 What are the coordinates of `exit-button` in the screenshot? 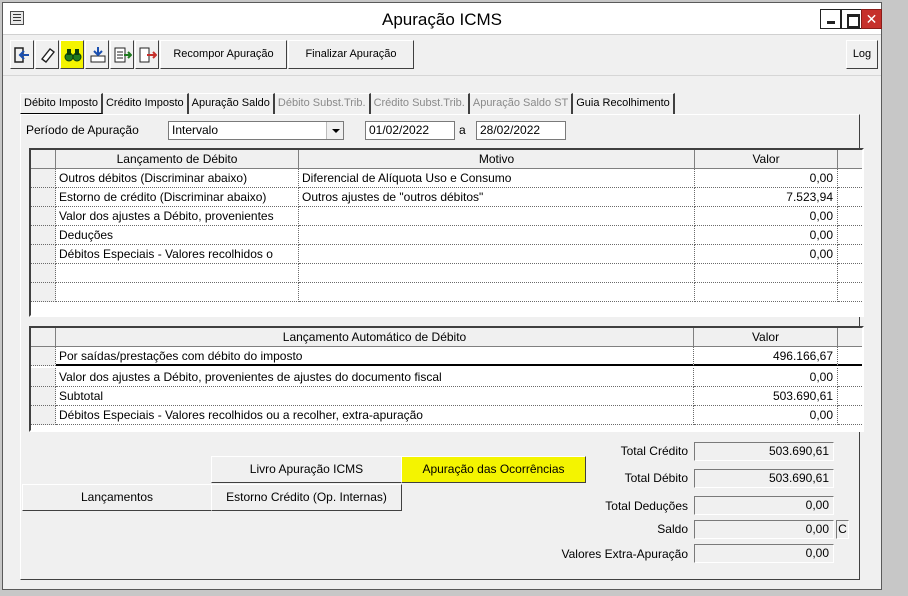 It's located at (22, 54).